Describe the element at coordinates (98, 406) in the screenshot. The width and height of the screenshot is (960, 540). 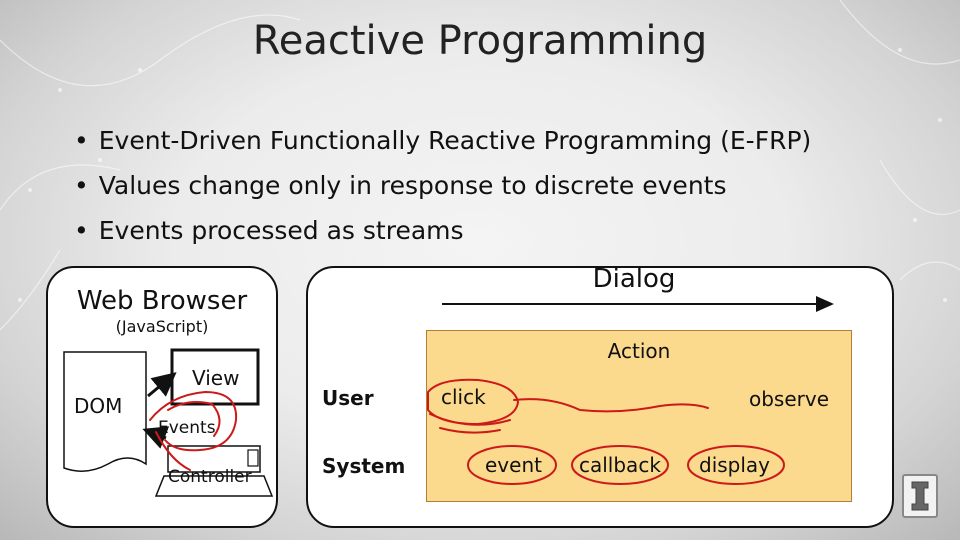
I see `dom-label: DOM` at that location.